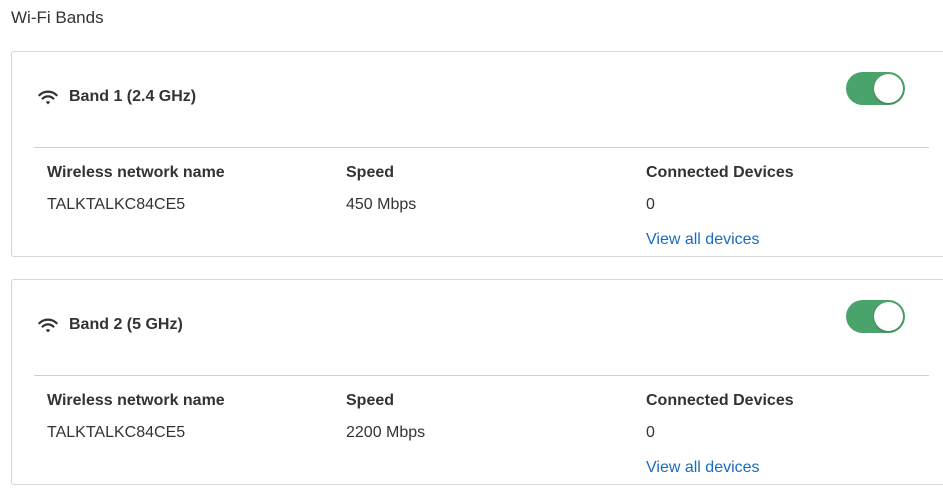 This screenshot has height=498, width=943. Describe the element at coordinates (386, 432) in the screenshot. I see `speed-value: 2200 Mbps` at that location.